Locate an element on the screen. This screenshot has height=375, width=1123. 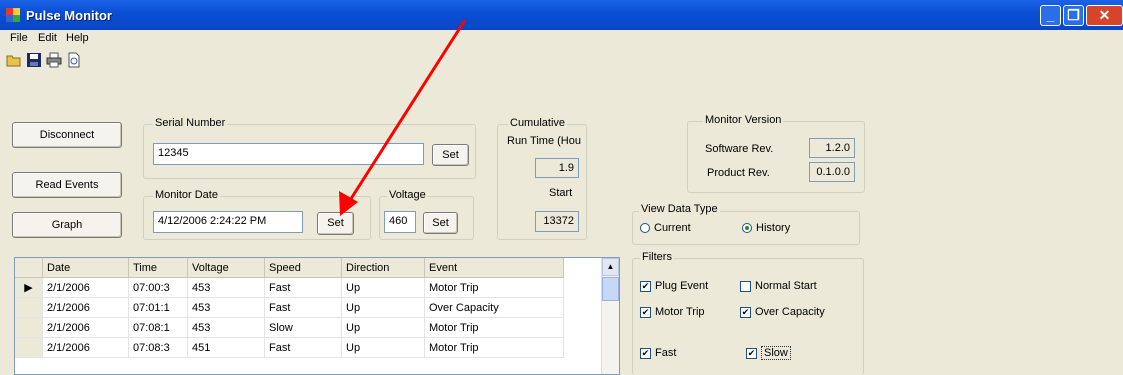
radio-current-label: Current is located at coordinates (672, 228).